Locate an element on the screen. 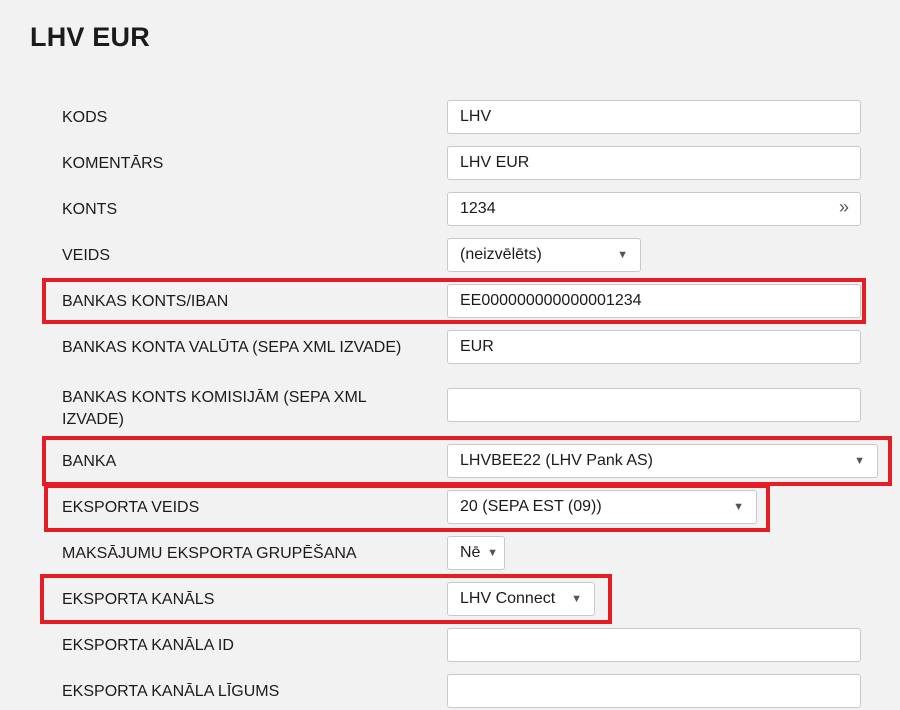 The image size is (900, 710). eksporta-veids-select: 20 (SEPA EST (09)) ▼ is located at coordinates (602, 507).